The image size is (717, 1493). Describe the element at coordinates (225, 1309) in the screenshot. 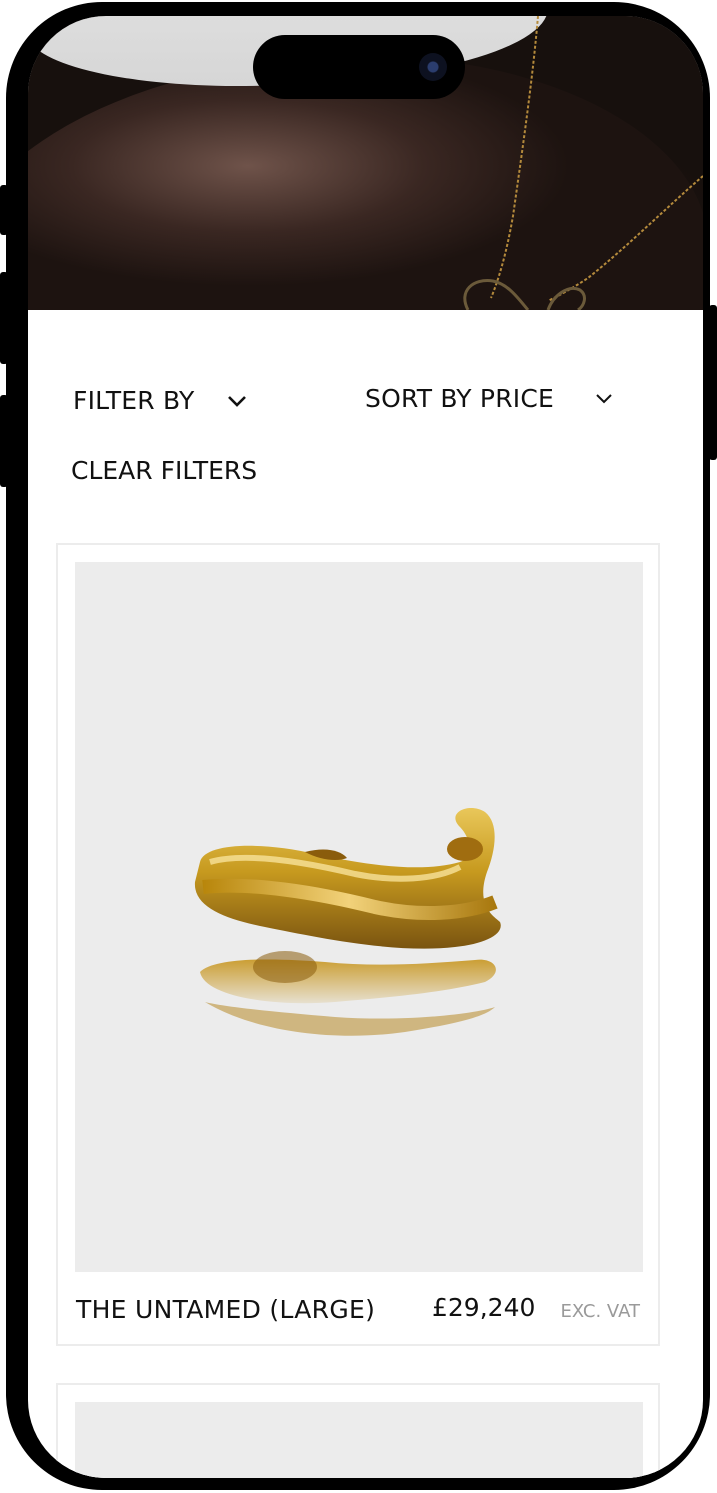

I see `product-name: THE UNTAMED (LARGE)` at that location.